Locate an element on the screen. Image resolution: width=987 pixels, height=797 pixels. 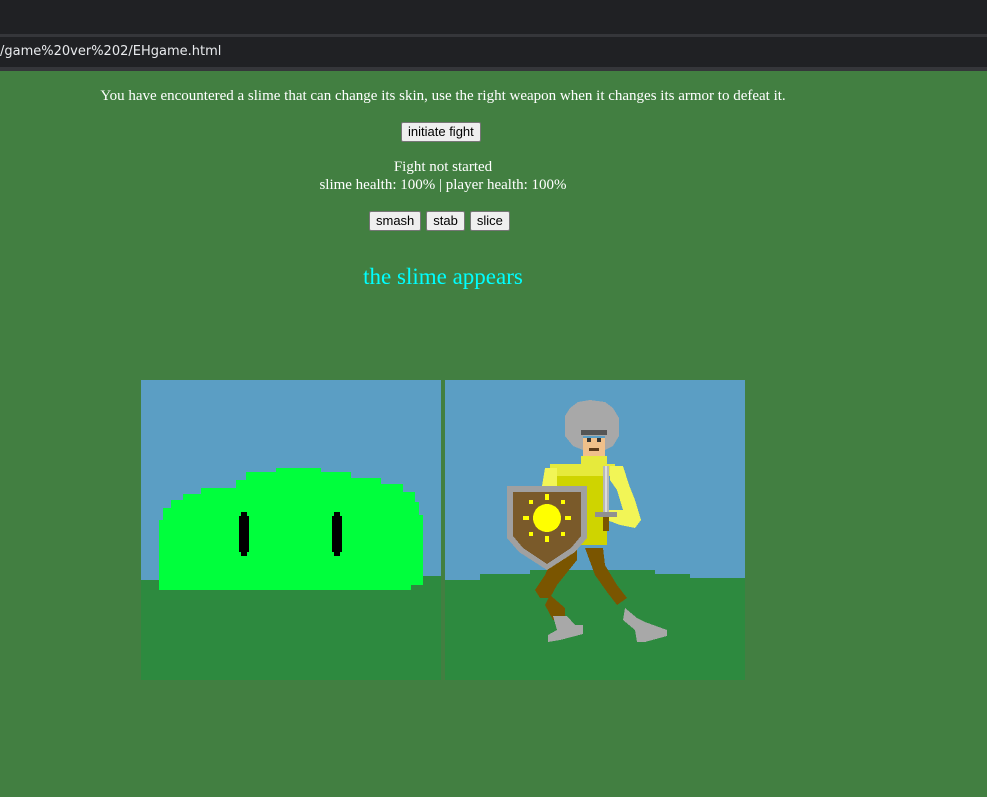
health-text: slime health: 100% | player health: 100% is located at coordinates (443, 185).